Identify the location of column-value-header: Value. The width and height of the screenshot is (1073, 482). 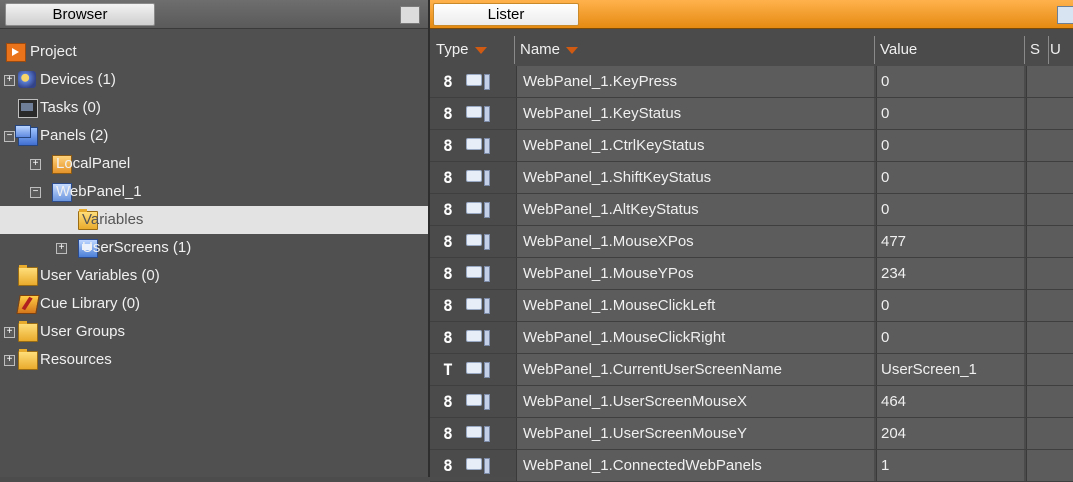
(952, 50).